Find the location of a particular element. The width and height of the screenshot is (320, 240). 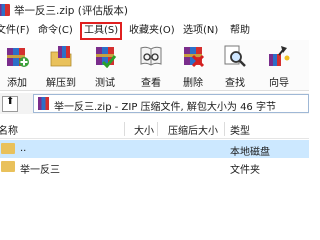

view-button: 查看 is located at coordinates (151, 65).